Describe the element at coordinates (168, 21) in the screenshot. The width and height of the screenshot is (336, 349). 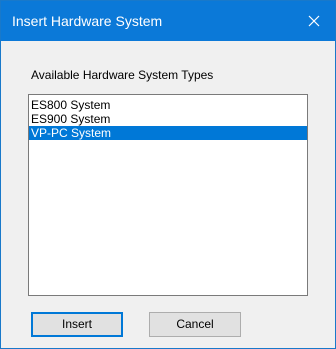
I see `title-bar: Insert Hardware System` at that location.